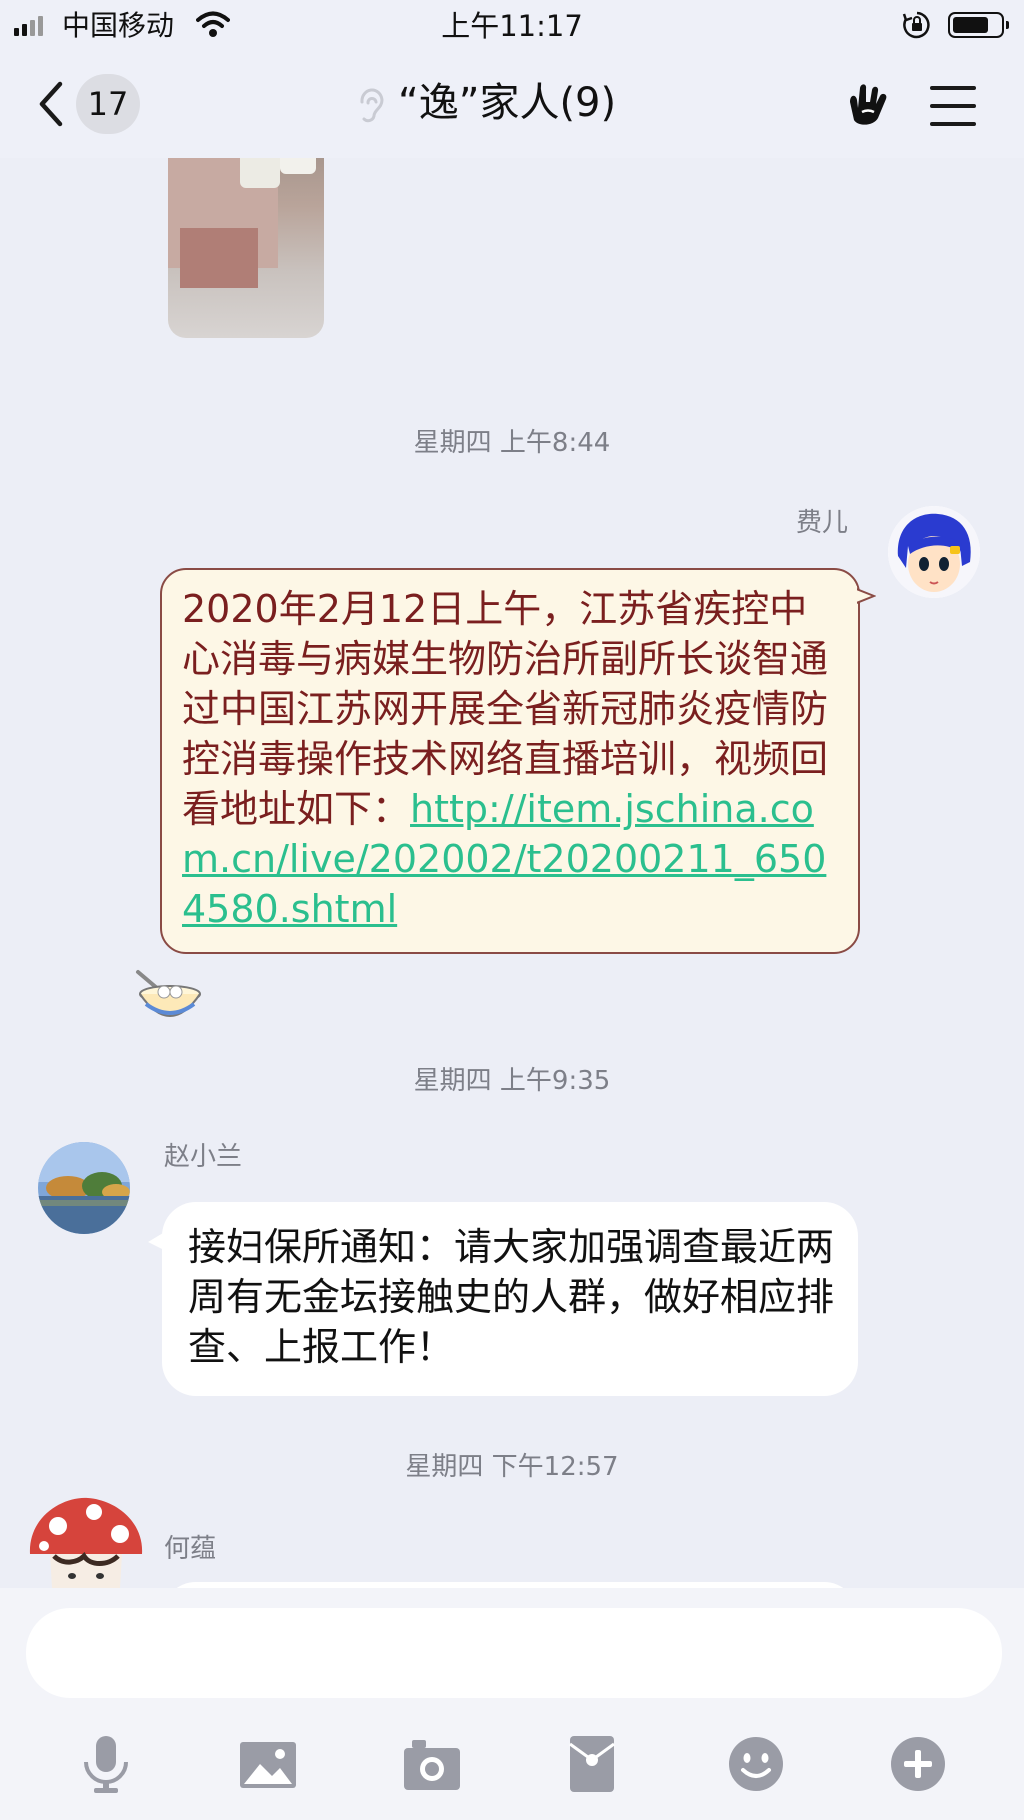 The image size is (1024, 1820). Describe the element at coordinates (512, 1081) in the screenshot. I see `timestamp: 星期四 上午9:35` at that location.